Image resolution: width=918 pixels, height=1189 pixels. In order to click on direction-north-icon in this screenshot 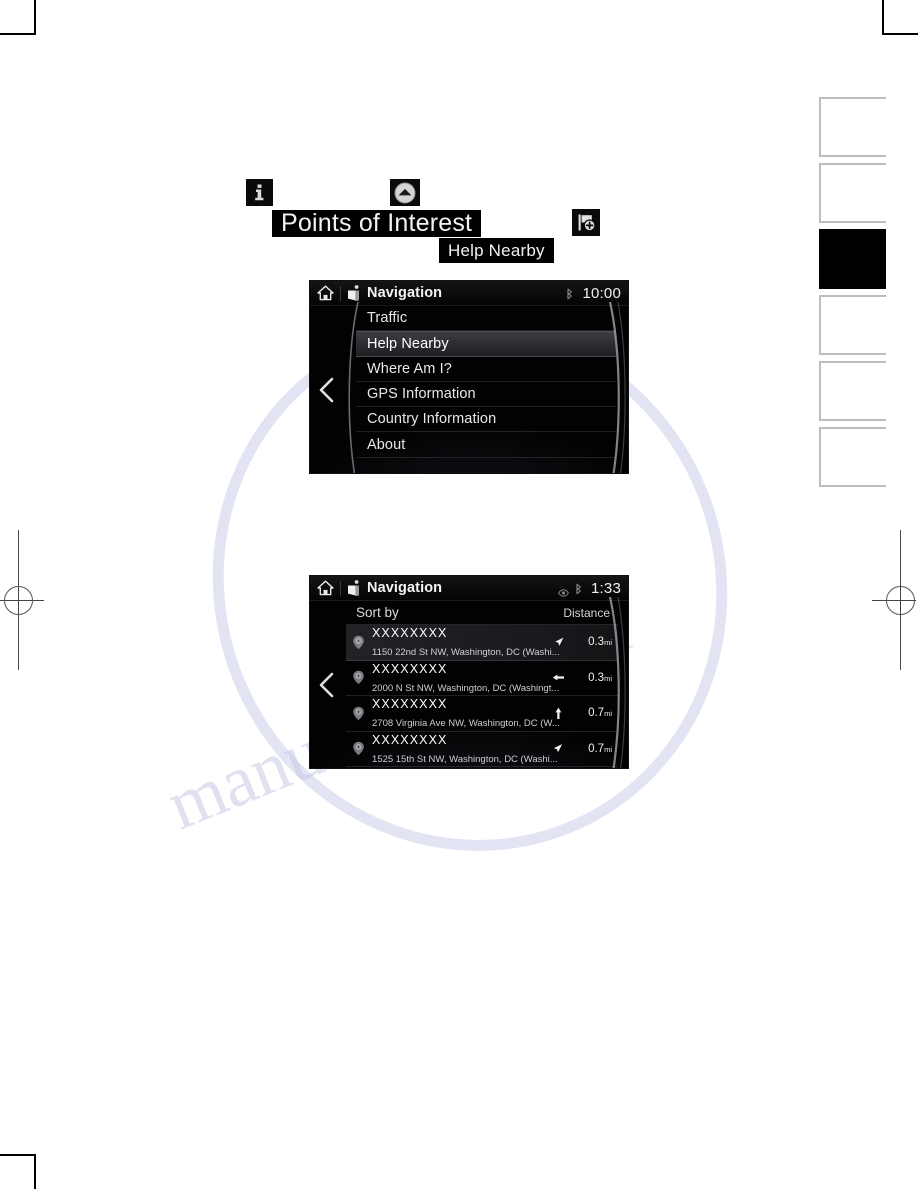, I will do `click(558, 713)`.